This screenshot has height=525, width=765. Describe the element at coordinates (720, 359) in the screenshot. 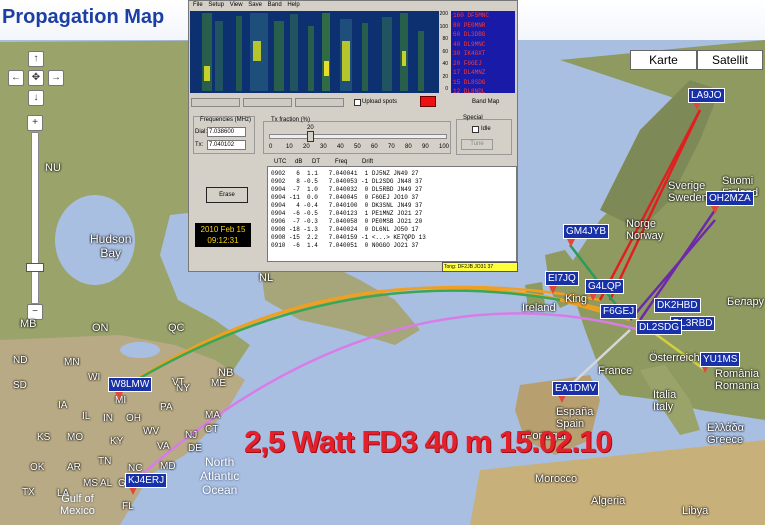

I see `callsign-yu1ms: YU1MS` at that location.